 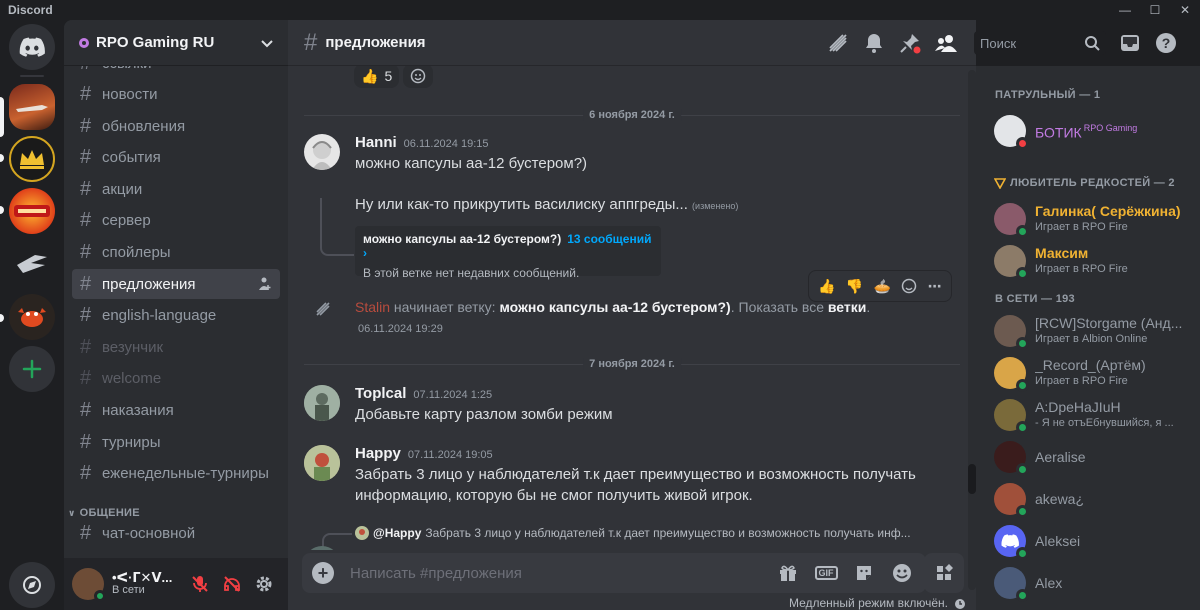 What do you see at coordinates (176, 284) in the screenshot?
I see `channel-item-active: # предложения` at bounding box center [176, 284].